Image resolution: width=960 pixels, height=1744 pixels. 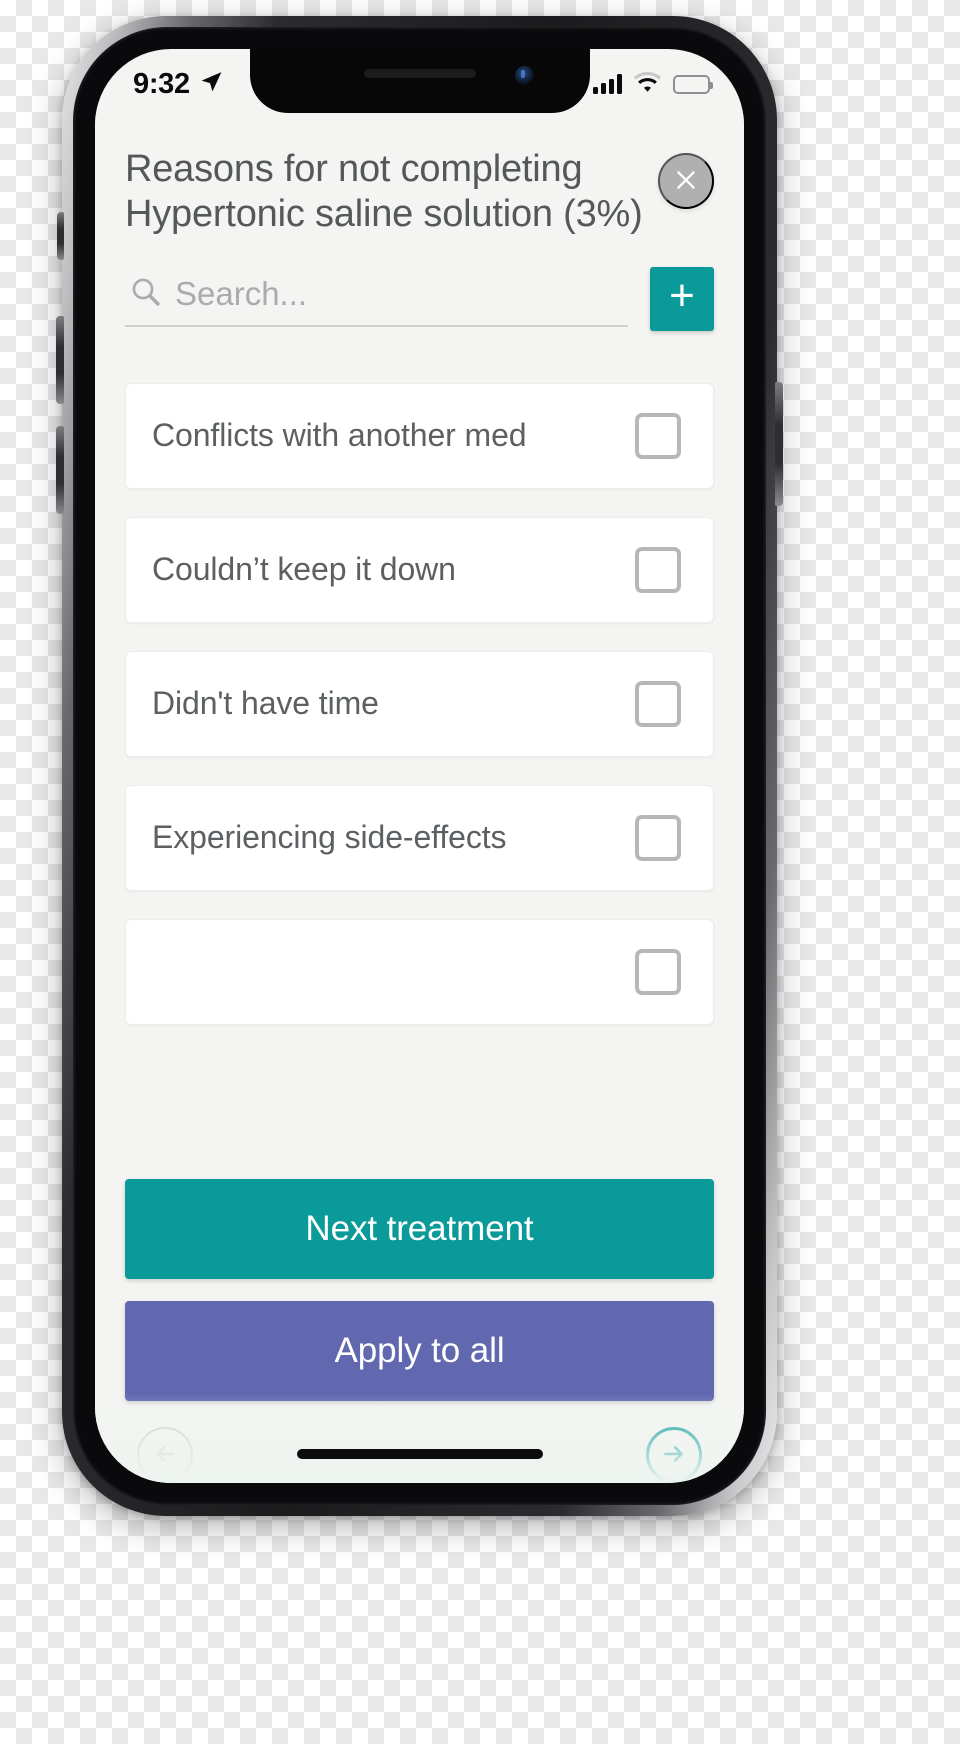 I want to click on close-icon, so click(x=686, y=181).